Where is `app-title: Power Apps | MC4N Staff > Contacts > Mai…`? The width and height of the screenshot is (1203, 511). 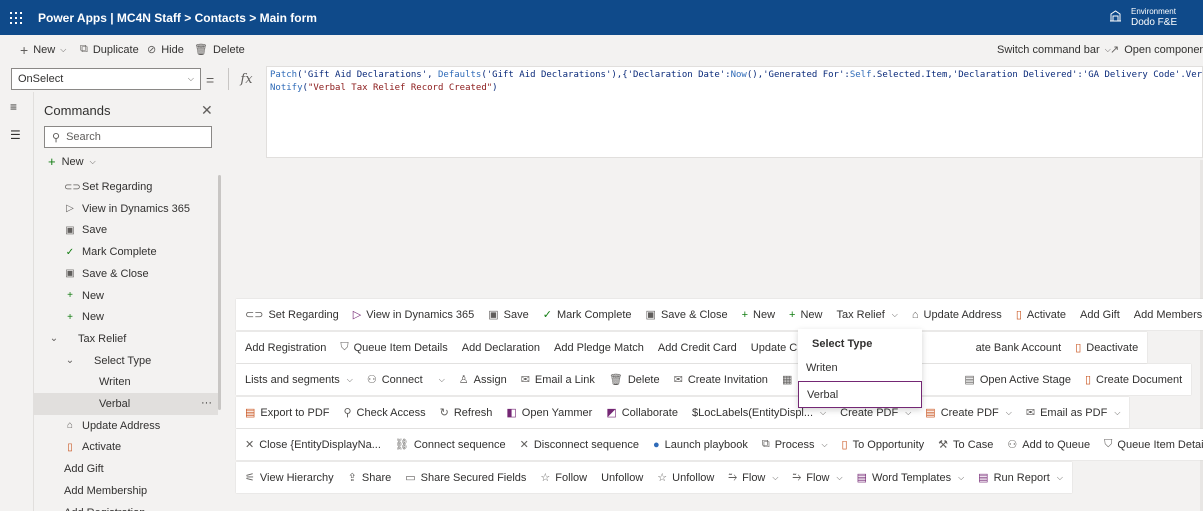 app-title: Power Apps | MC4N Staff > Contacts > Mai… is located at coordinates (177, 18).